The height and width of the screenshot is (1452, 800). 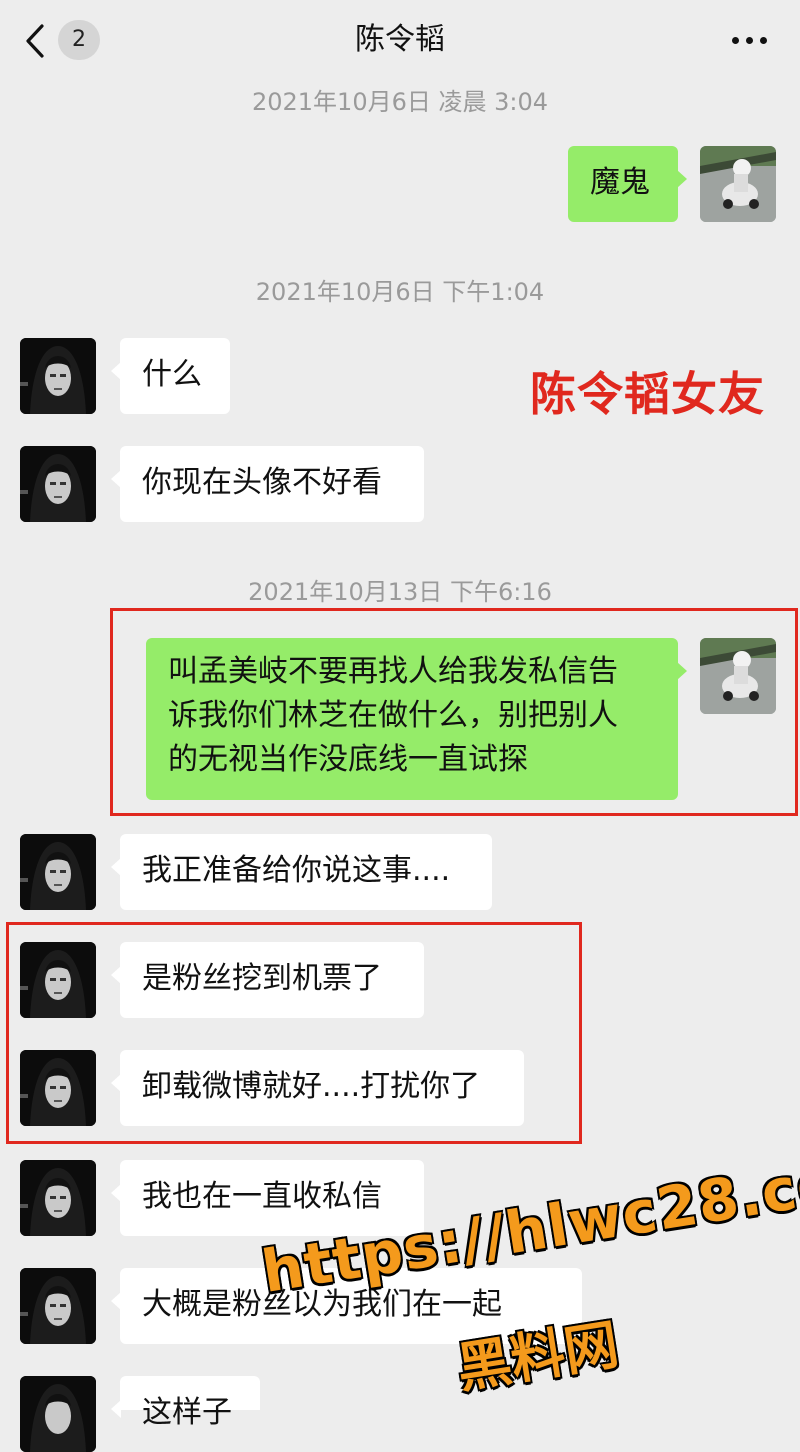 I want to click on received-message-bubble: 卸载微博就好....打扰你了, so click(x=317, y=1088).